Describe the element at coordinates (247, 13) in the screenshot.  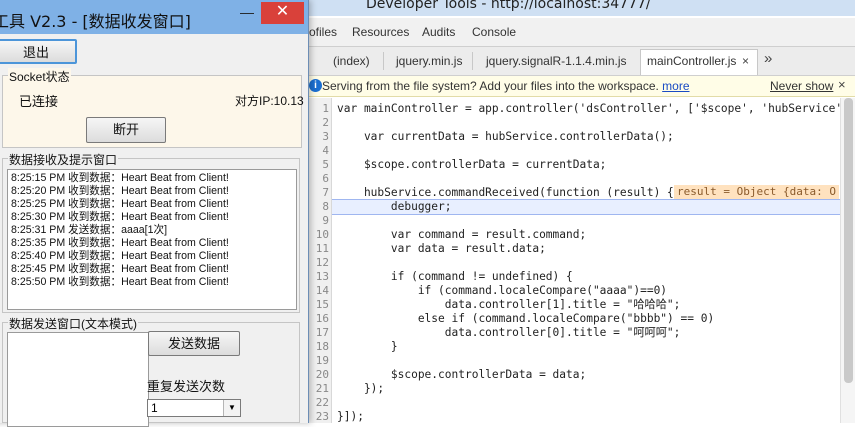
I see `minimize-icon: —` at that location.